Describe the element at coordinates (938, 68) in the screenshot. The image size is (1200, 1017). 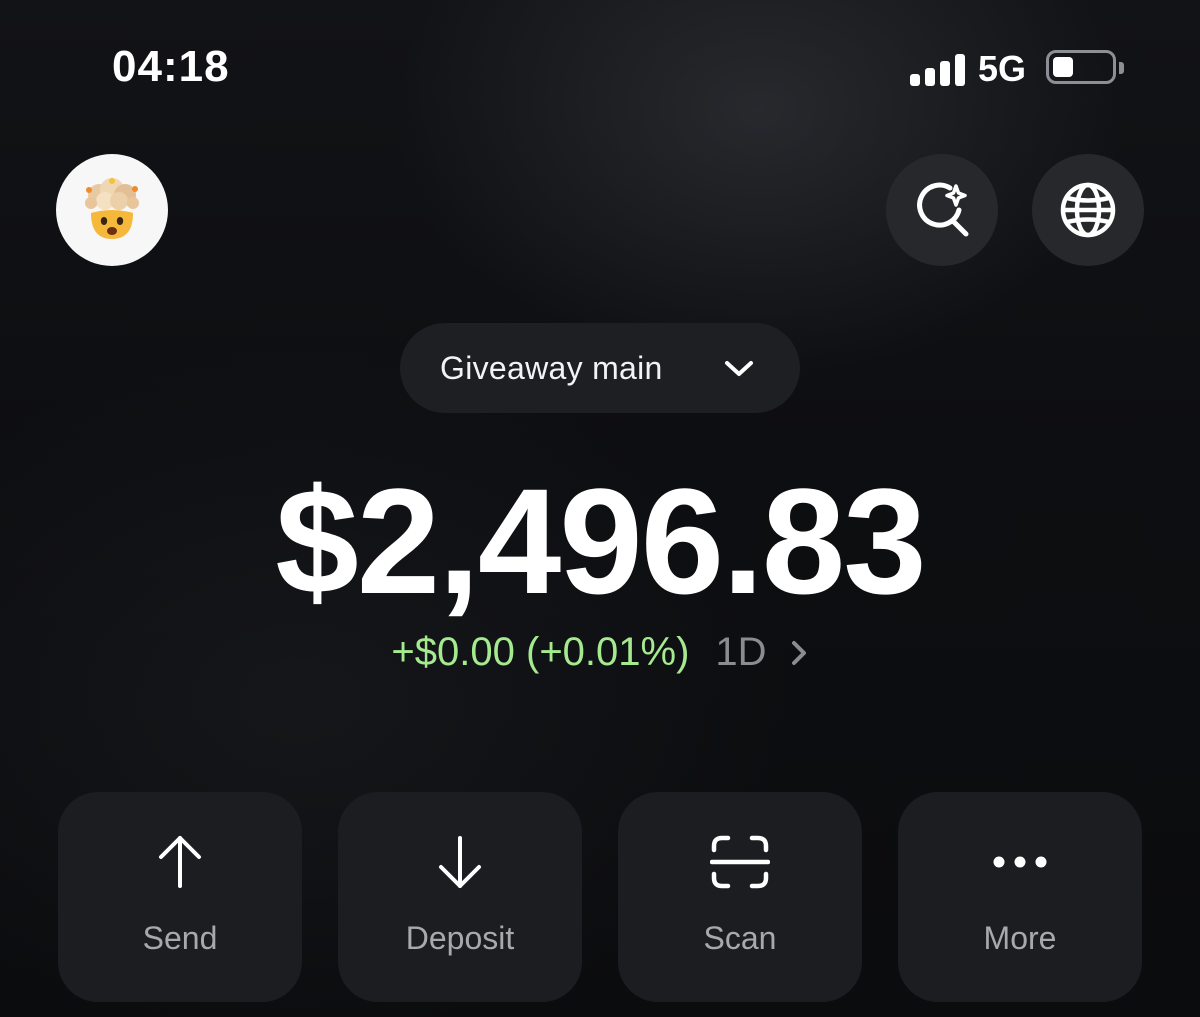
I see `signal-icon` at that location.